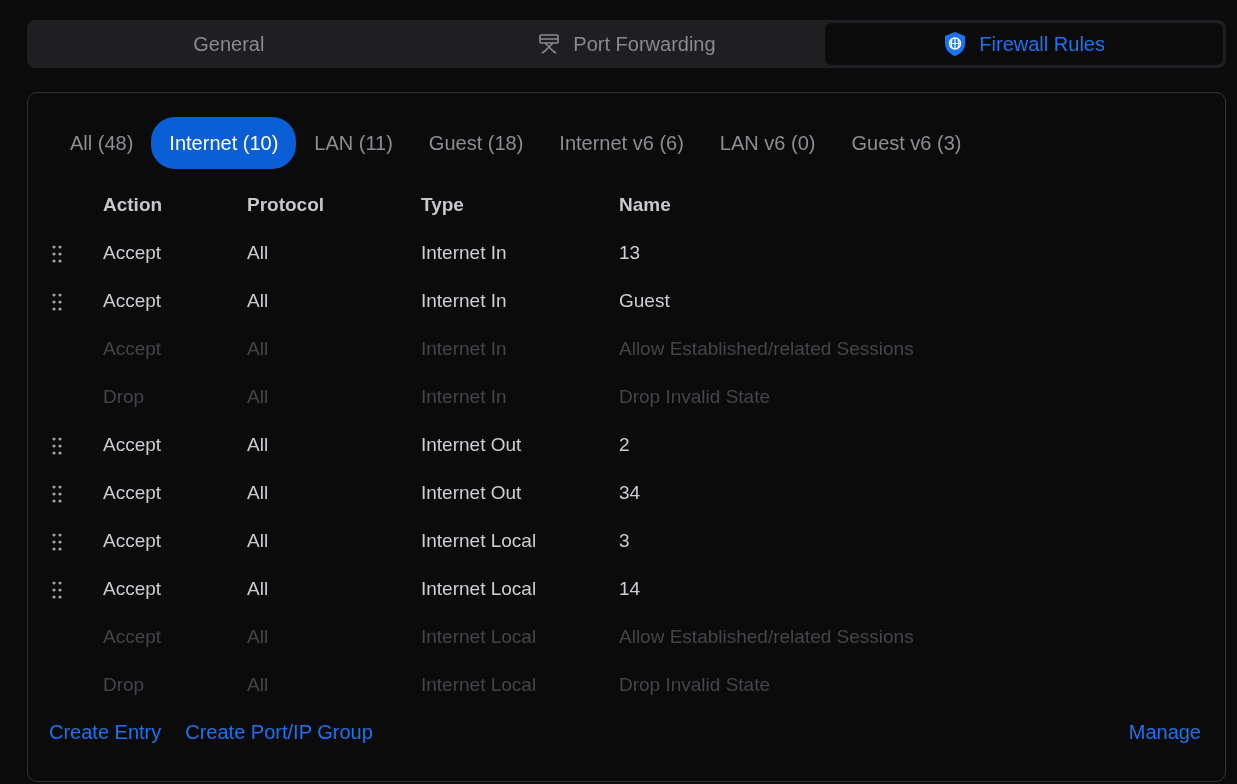  Describe the element at coordinates (105, 732) in the screenshot. I see `footer-link: Create Entry` at that location.